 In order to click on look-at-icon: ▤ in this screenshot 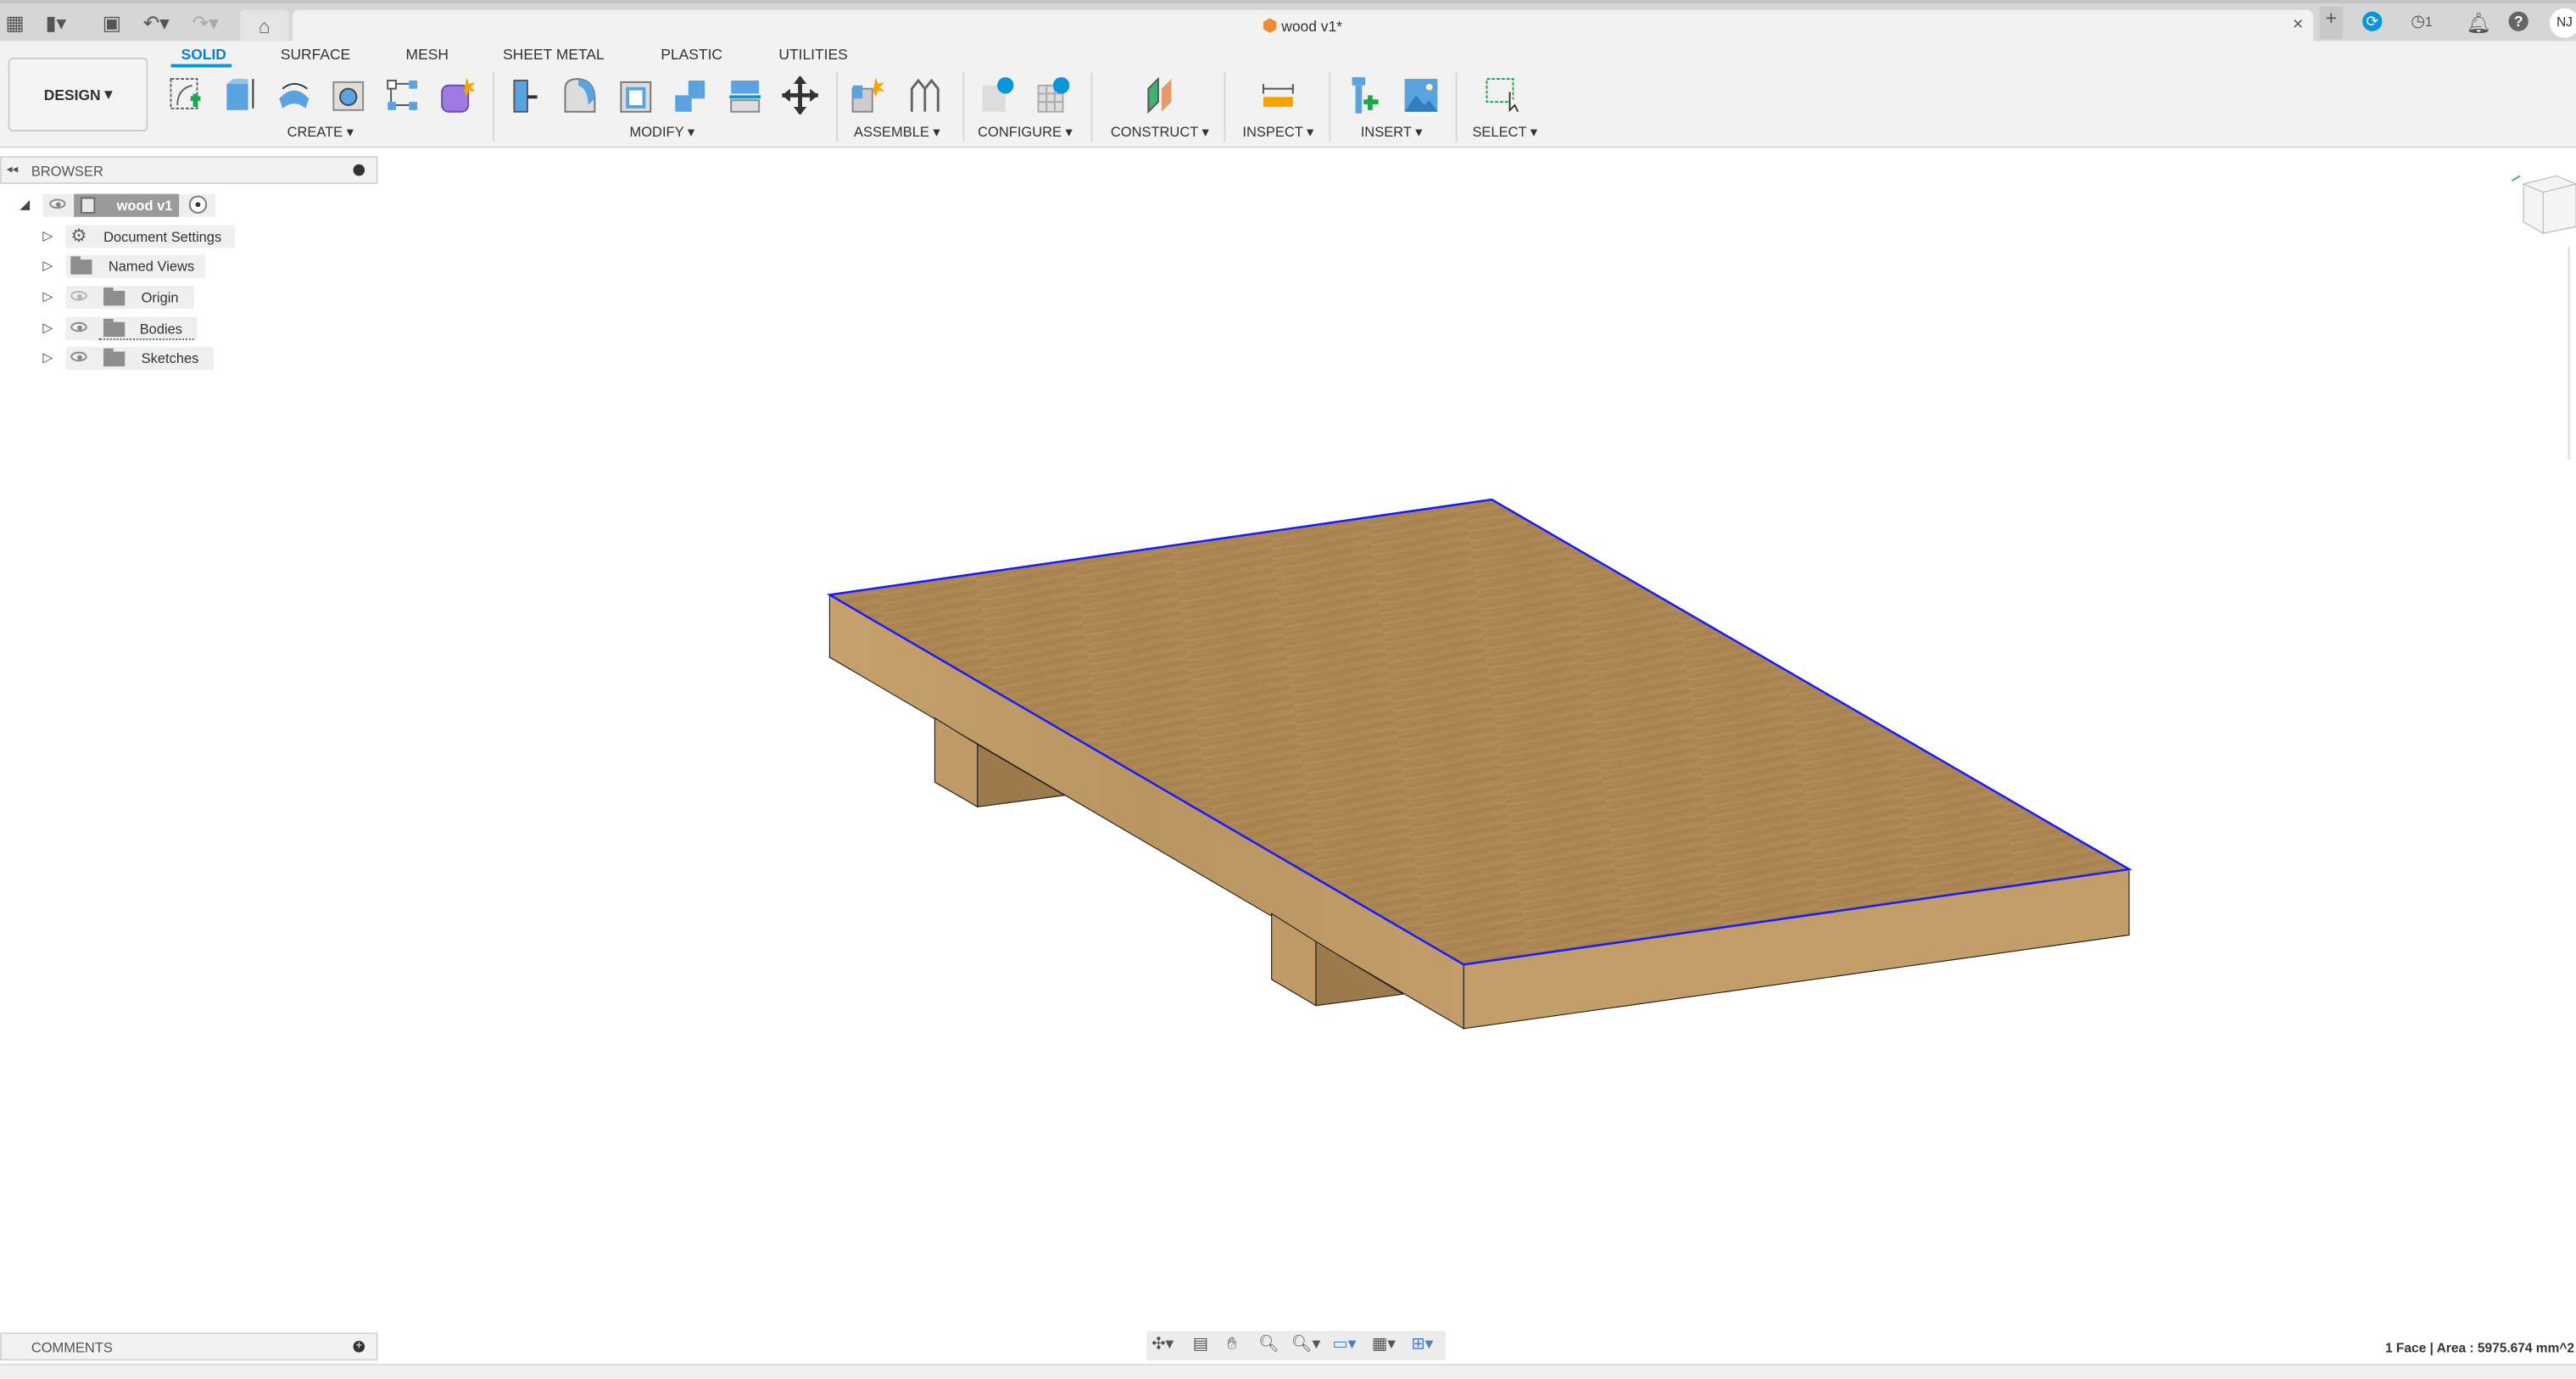, I will do `click(1200, 1345)`.